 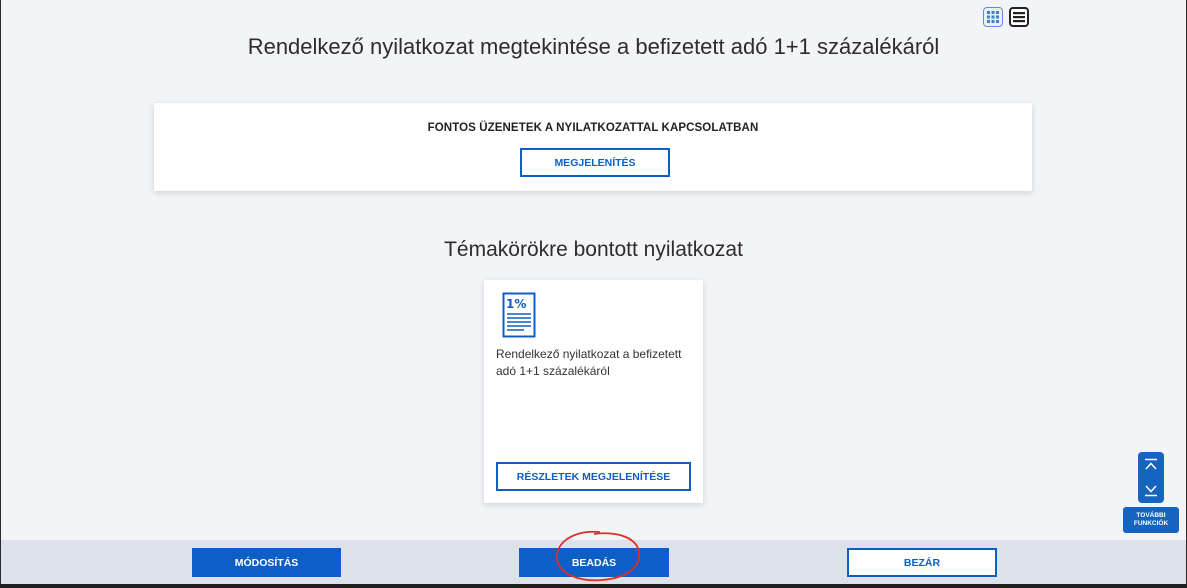 What do you see at coordinates (1006, 17) in the screenshot?
I see `view-toggle-group` at bounding box center [1006, 17].